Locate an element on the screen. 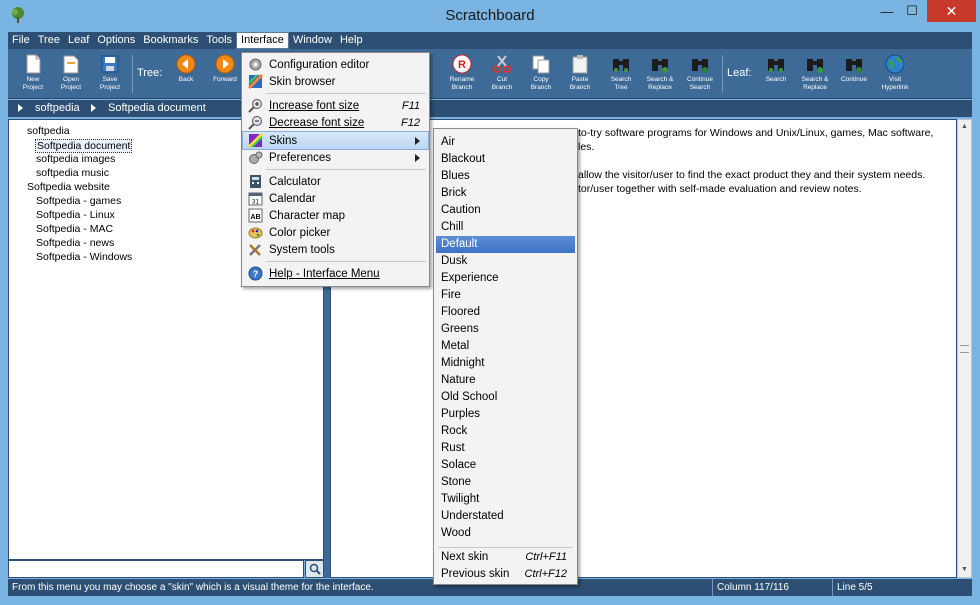 The height and width of the screenshot is (605, 980). menu-tree: Tree is located at coordinates (49, 40).